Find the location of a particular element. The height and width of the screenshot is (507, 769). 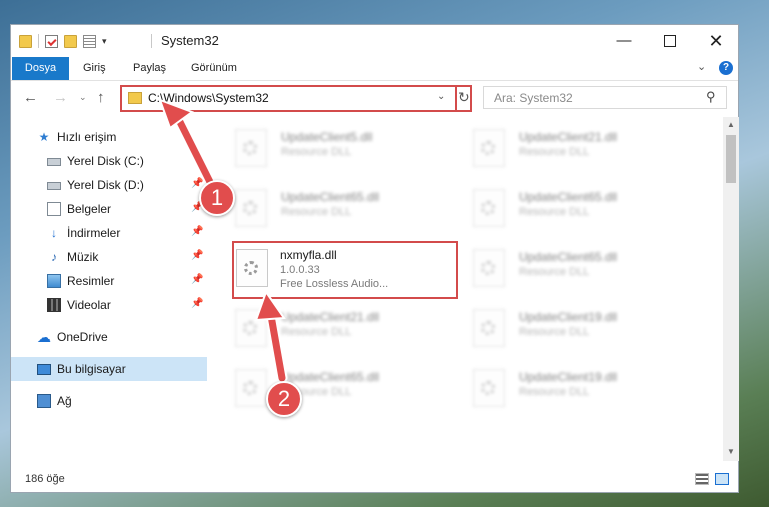

folder-icon is located at coordinates (25, 41).